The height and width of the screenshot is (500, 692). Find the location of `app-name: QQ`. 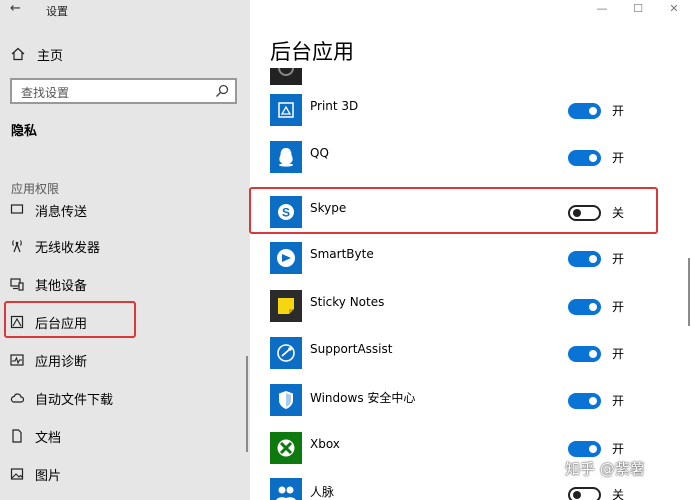

app-name: QQ is located at coordinates (319, 153).